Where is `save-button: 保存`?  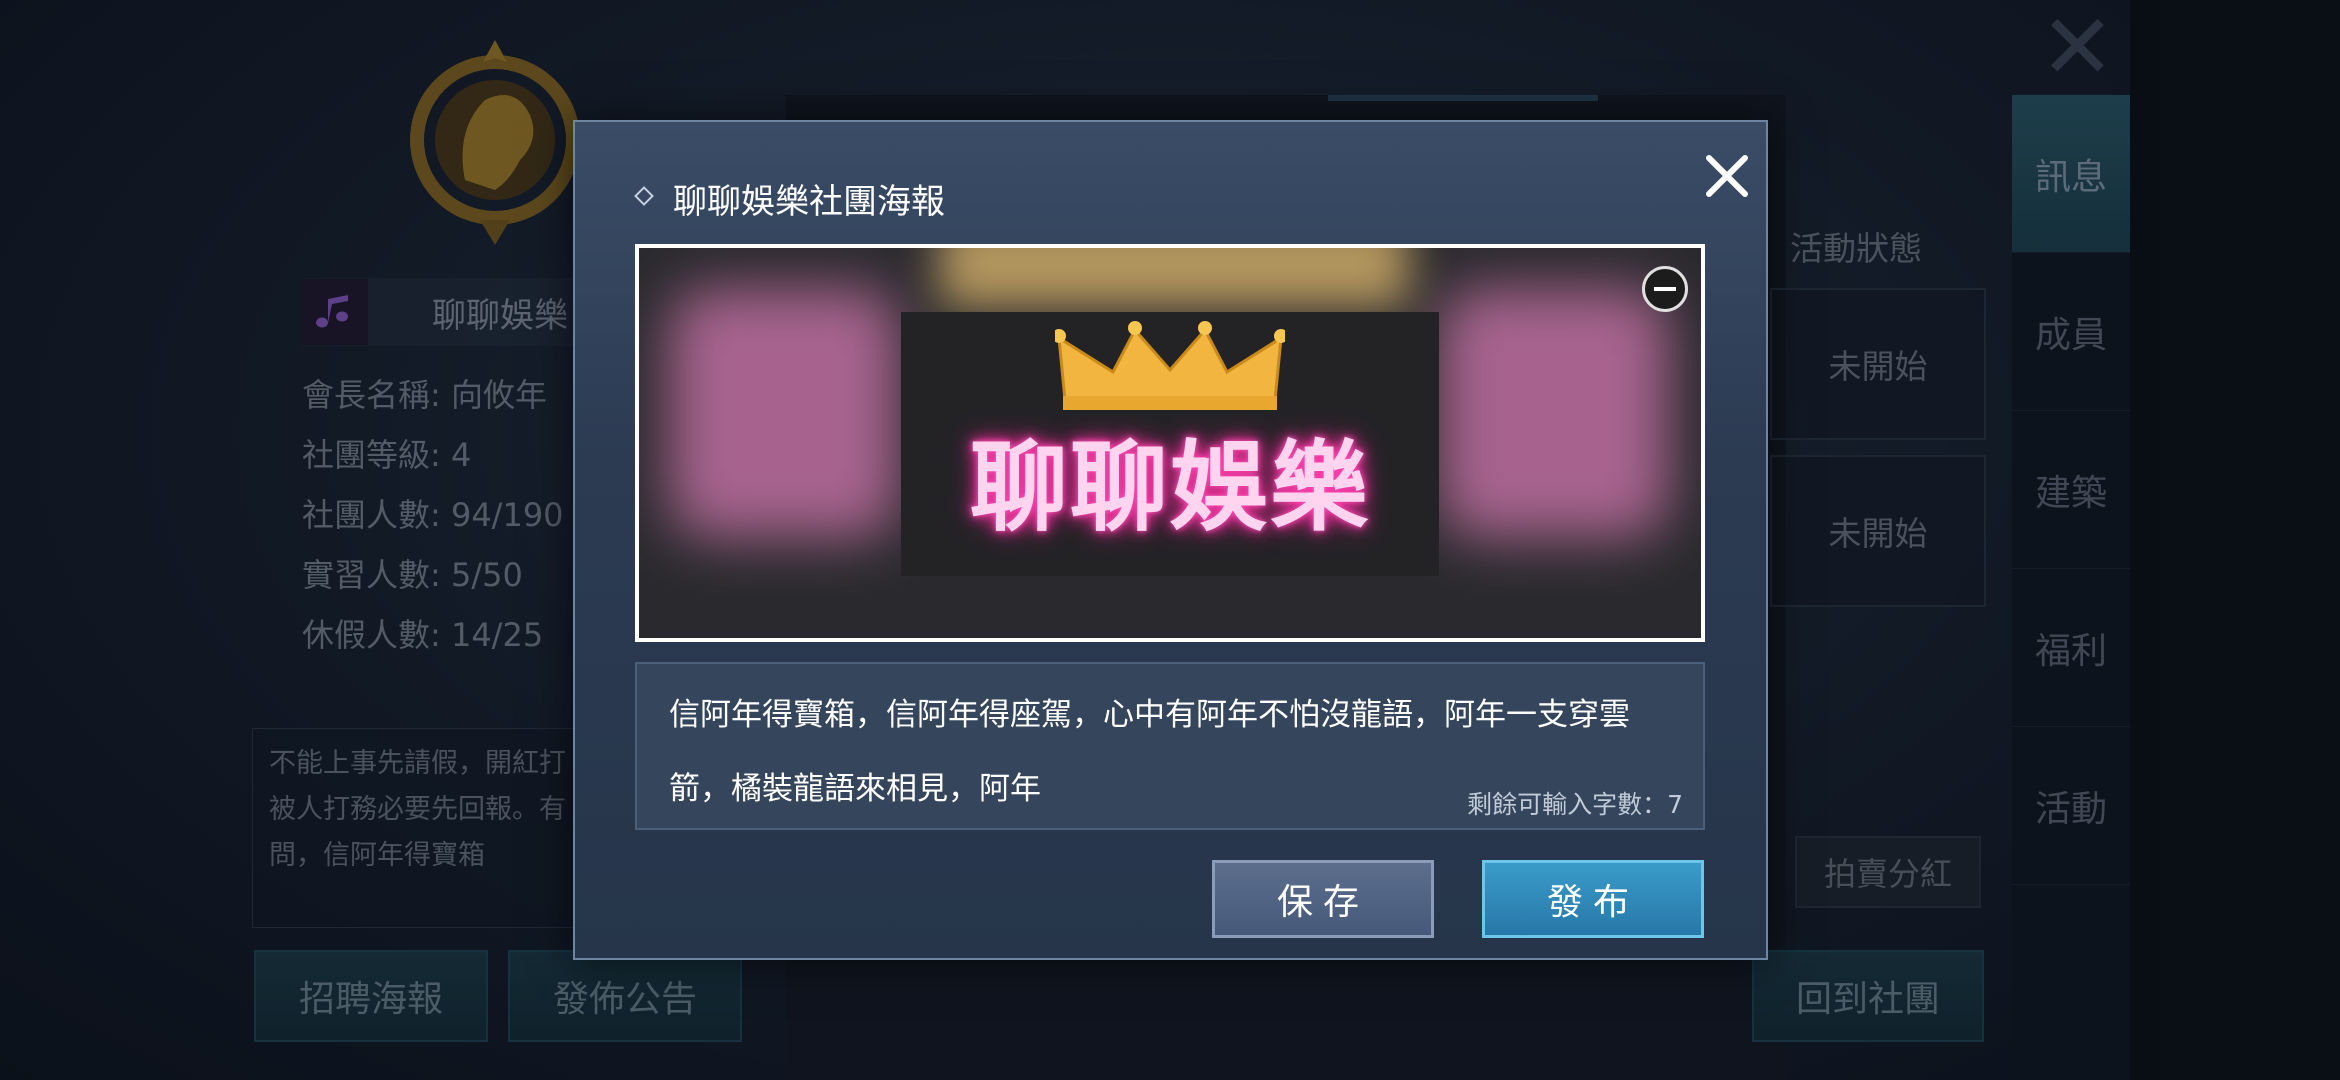
save-button: 保存 is located at coordinates (1323, 899).